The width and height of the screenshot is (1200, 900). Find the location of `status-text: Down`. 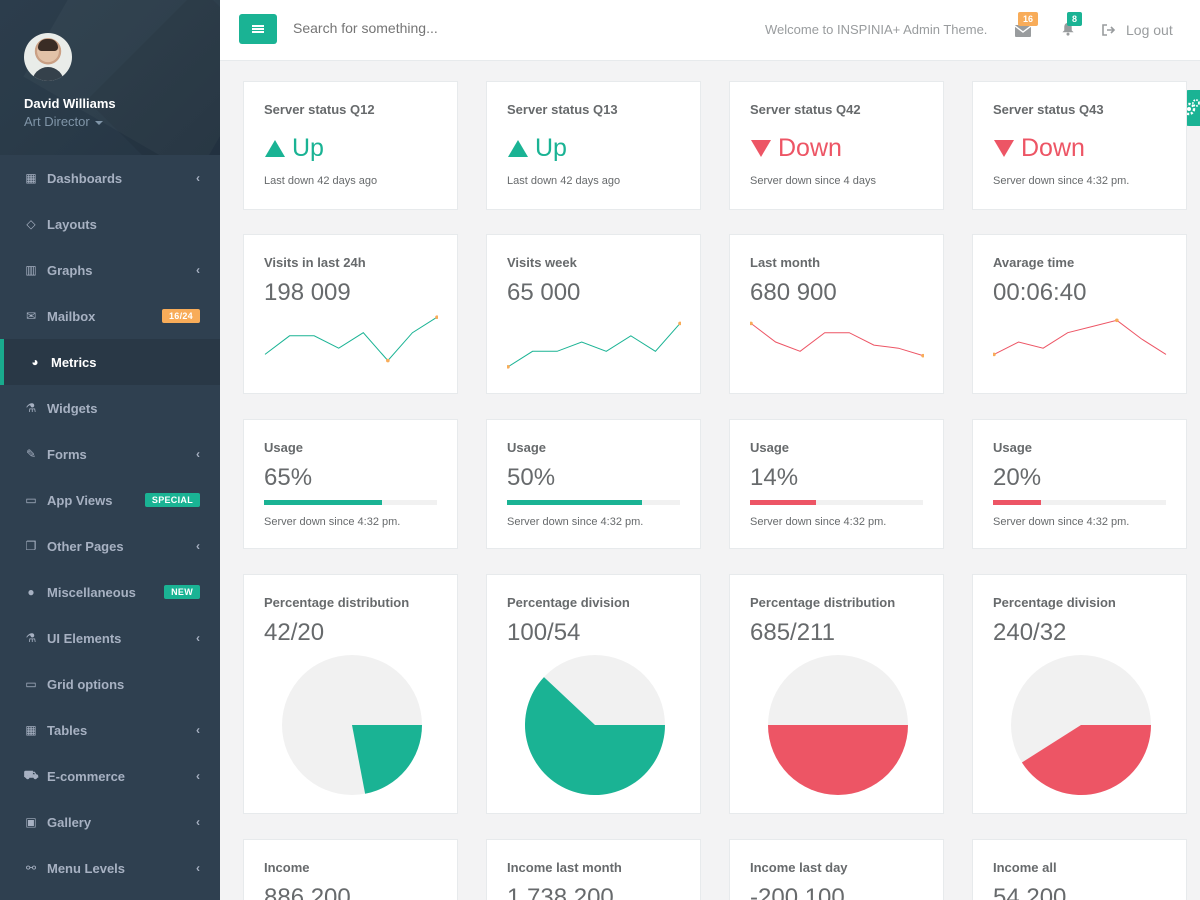

status-text: Down is located at coordinates (810, 148).